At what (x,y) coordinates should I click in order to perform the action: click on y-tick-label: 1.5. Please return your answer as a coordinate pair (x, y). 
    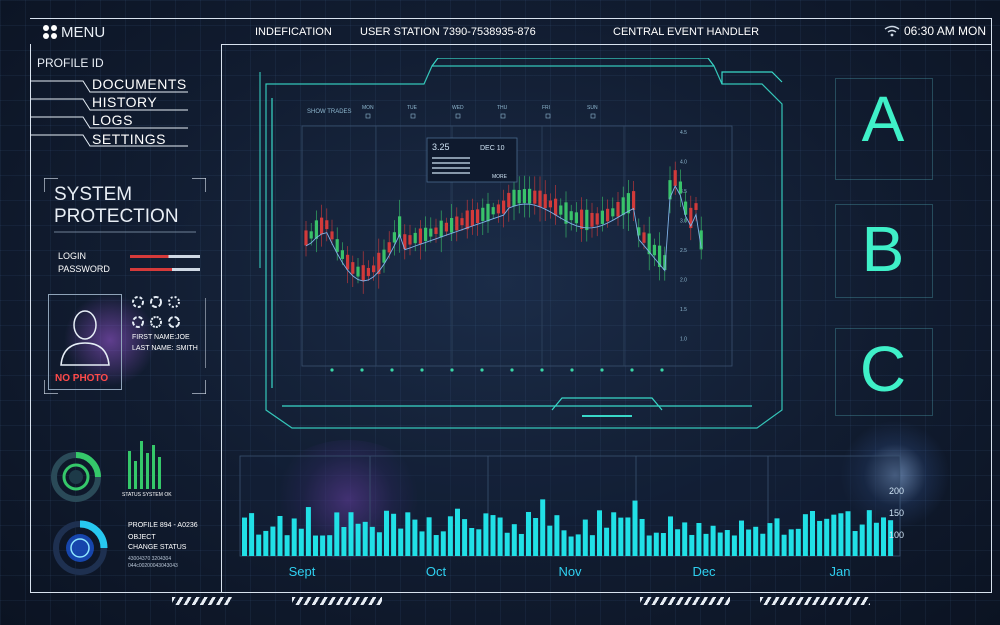
    Looking at the image, I should click on (683, 310).